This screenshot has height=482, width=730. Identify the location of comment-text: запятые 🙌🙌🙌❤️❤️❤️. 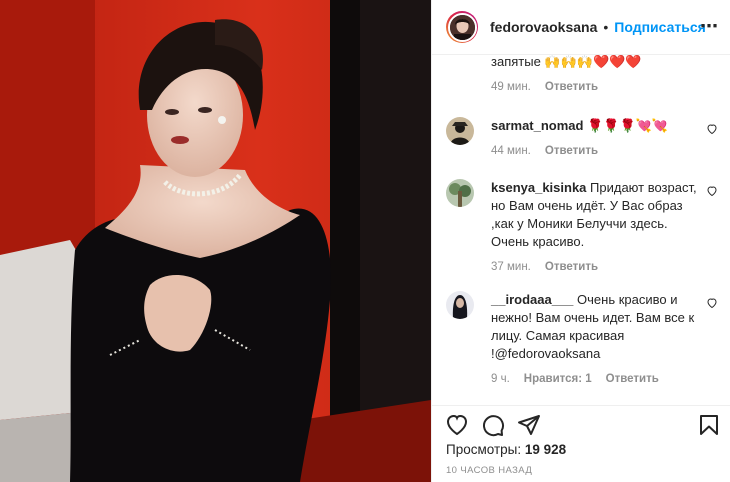
(566, 62).